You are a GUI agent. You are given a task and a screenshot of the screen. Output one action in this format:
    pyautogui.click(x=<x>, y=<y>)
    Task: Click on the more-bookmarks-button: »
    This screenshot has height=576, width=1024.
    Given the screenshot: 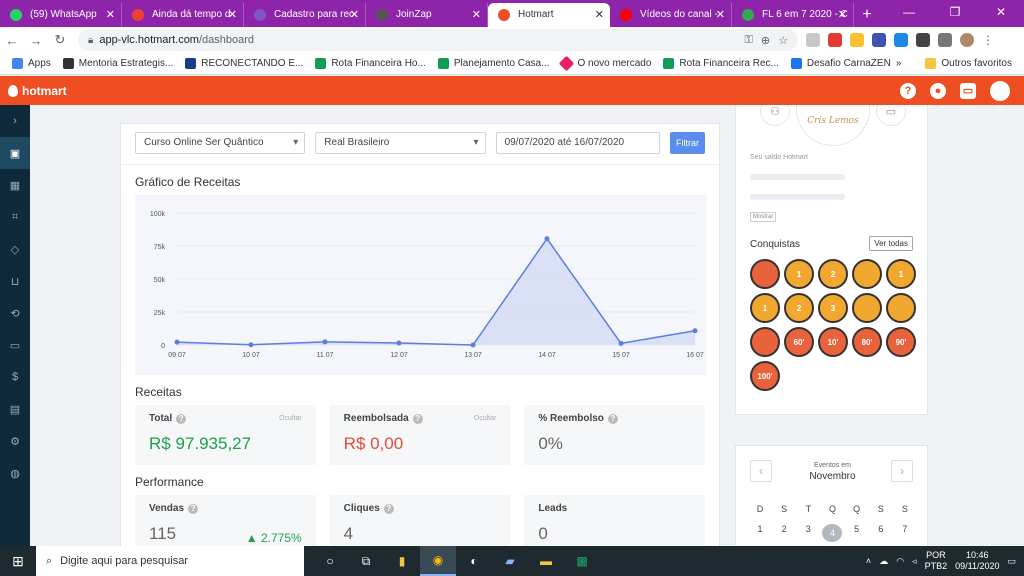 What is the action you would take?
    pyautogui.click(x=899, y=63)
    